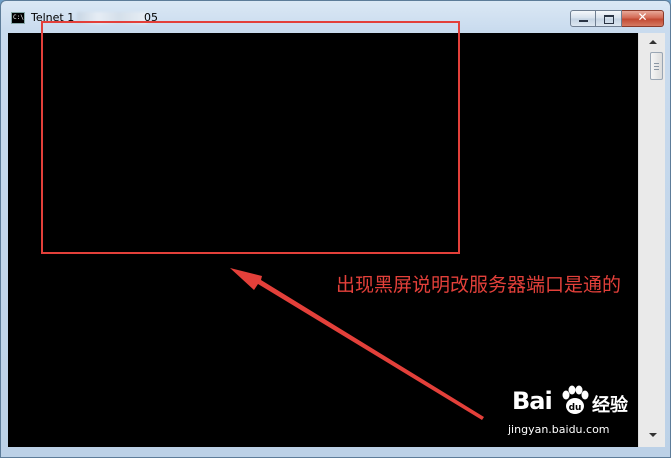 The image size is (671, 458). I want to click on minimize-icon, so click(583, 21).